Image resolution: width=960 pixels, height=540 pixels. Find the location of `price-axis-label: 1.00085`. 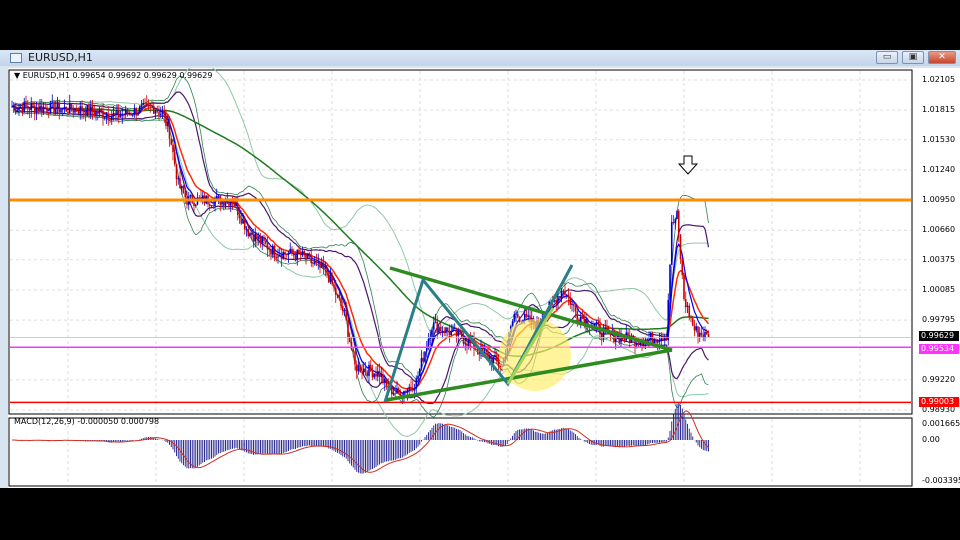

price-axis-label: 1.00085 is located at coordinates (939, 289).